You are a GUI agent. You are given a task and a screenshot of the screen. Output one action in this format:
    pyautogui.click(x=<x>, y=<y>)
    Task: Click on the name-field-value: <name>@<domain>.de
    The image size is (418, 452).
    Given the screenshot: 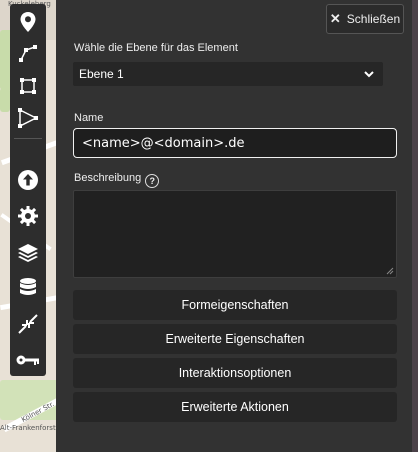 What is the action you would take?
    pyautogui.click(x=163, y=143)
    